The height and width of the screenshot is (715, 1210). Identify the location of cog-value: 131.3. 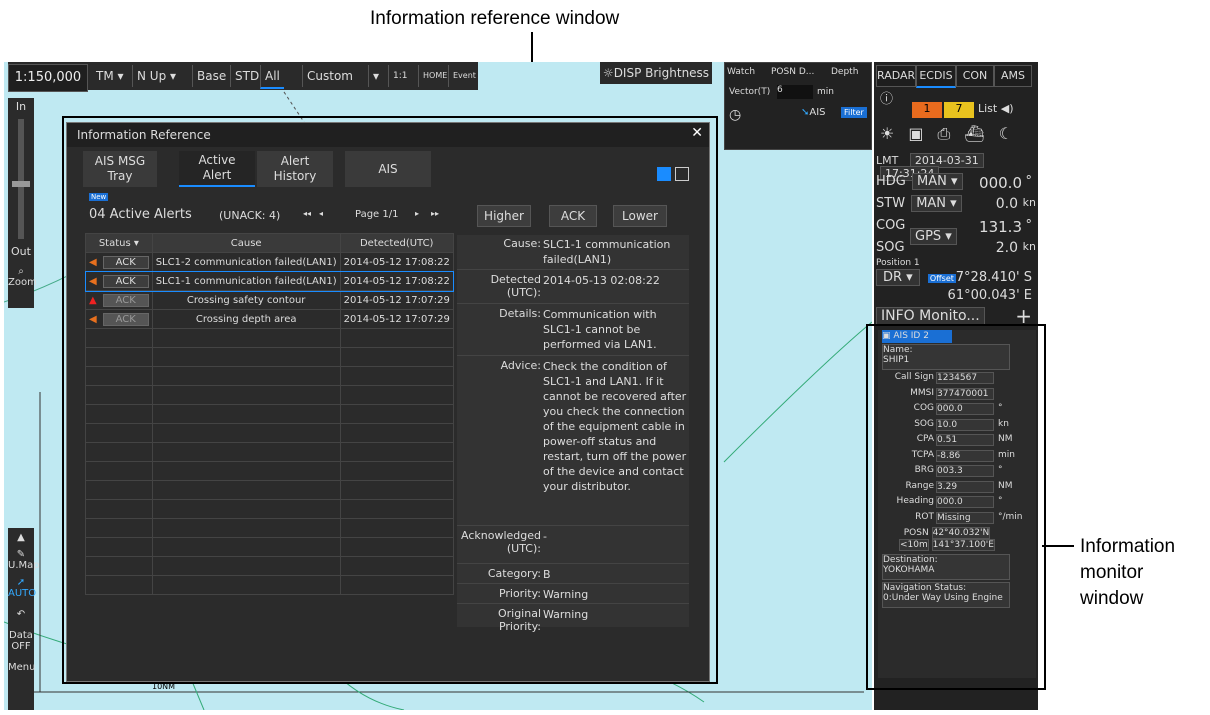
(1000, 227).